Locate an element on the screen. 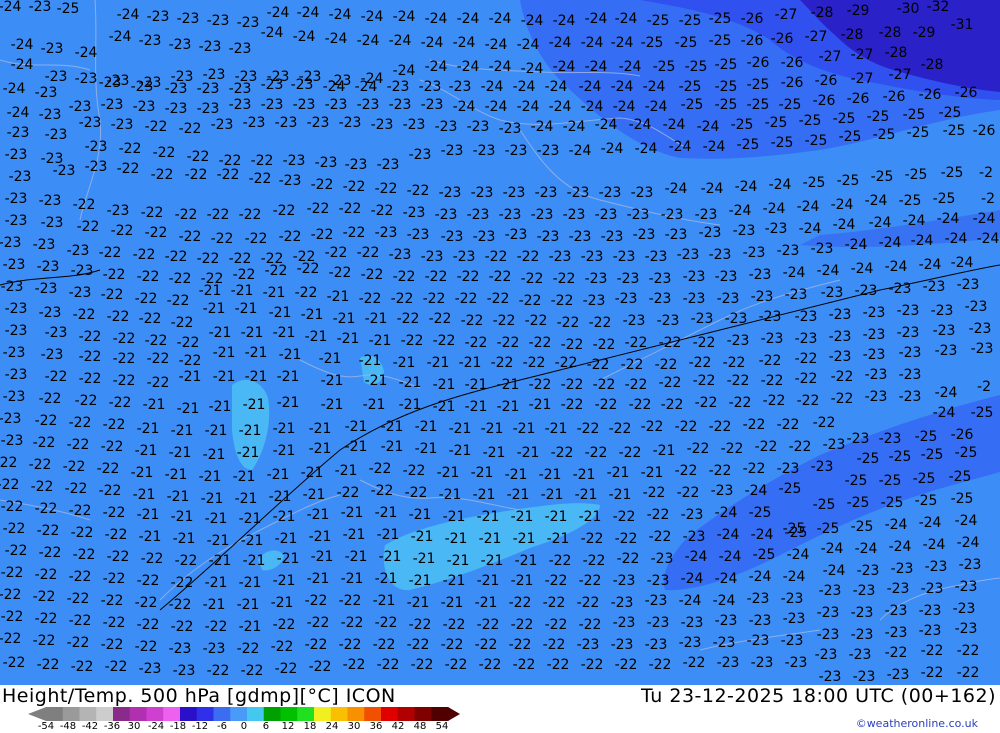  scale-swatch is located at coordinates (189, 714).